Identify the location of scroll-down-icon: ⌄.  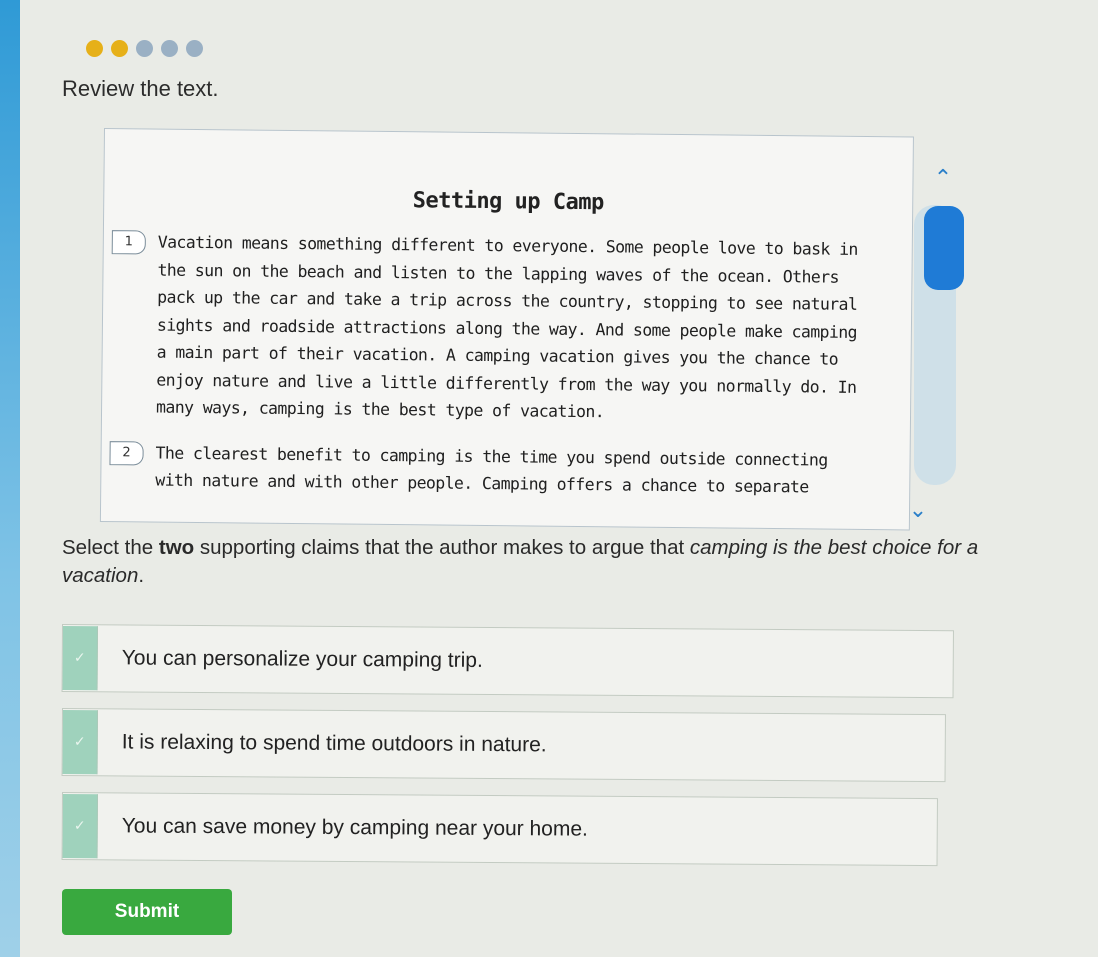
(918, 511).